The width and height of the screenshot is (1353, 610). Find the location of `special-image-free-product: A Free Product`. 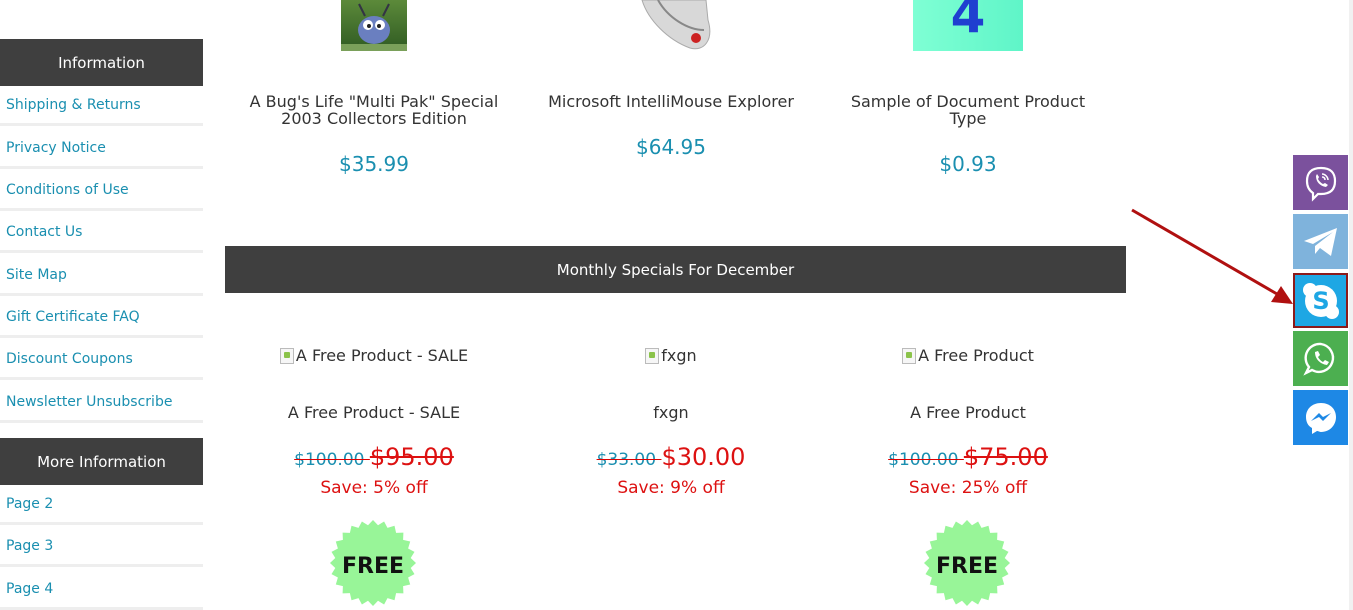

special-image-free-product: A Free Product is located at coordinates (968, 355).